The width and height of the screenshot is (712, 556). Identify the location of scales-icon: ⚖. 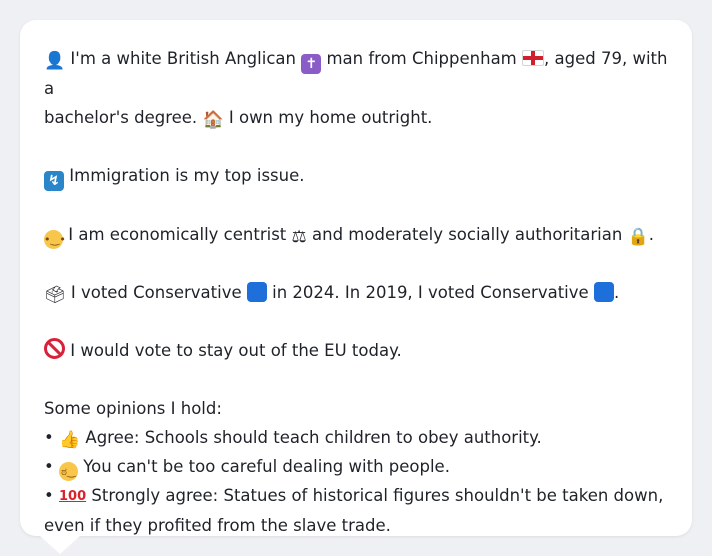
(299, 237).